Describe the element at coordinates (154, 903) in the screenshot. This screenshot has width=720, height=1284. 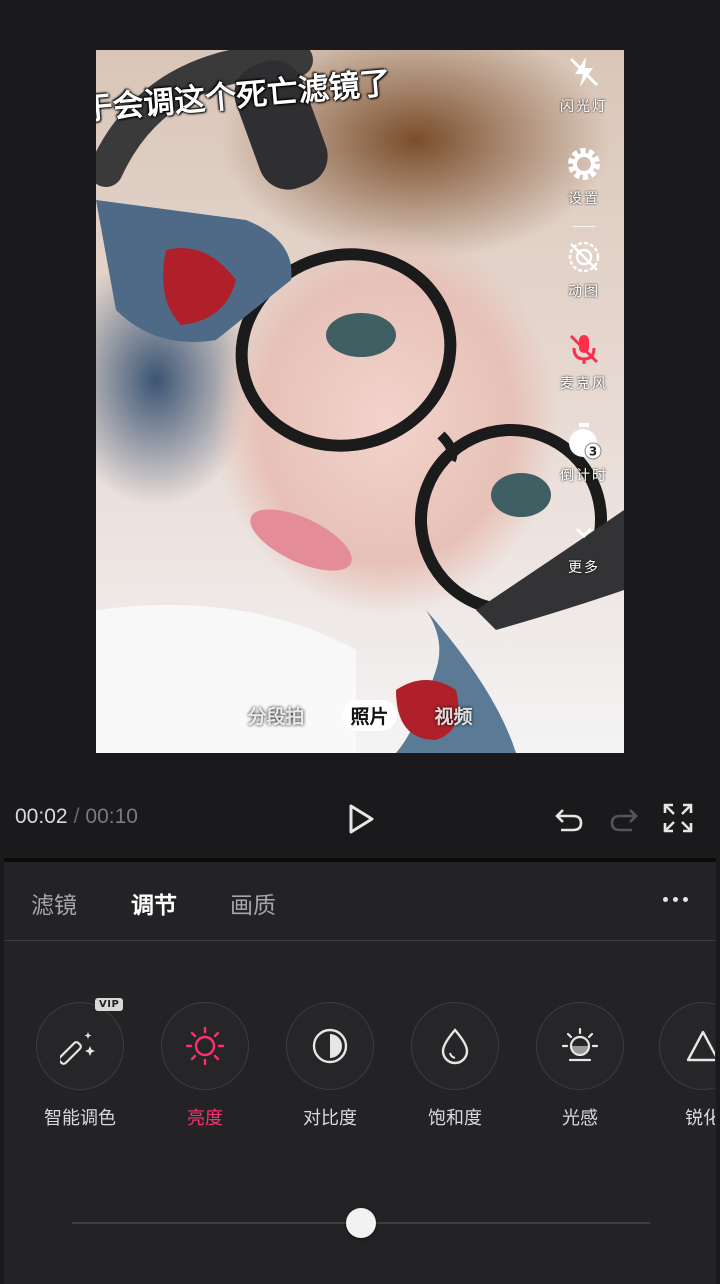
I see `tab-adjust: 调节` at that location.